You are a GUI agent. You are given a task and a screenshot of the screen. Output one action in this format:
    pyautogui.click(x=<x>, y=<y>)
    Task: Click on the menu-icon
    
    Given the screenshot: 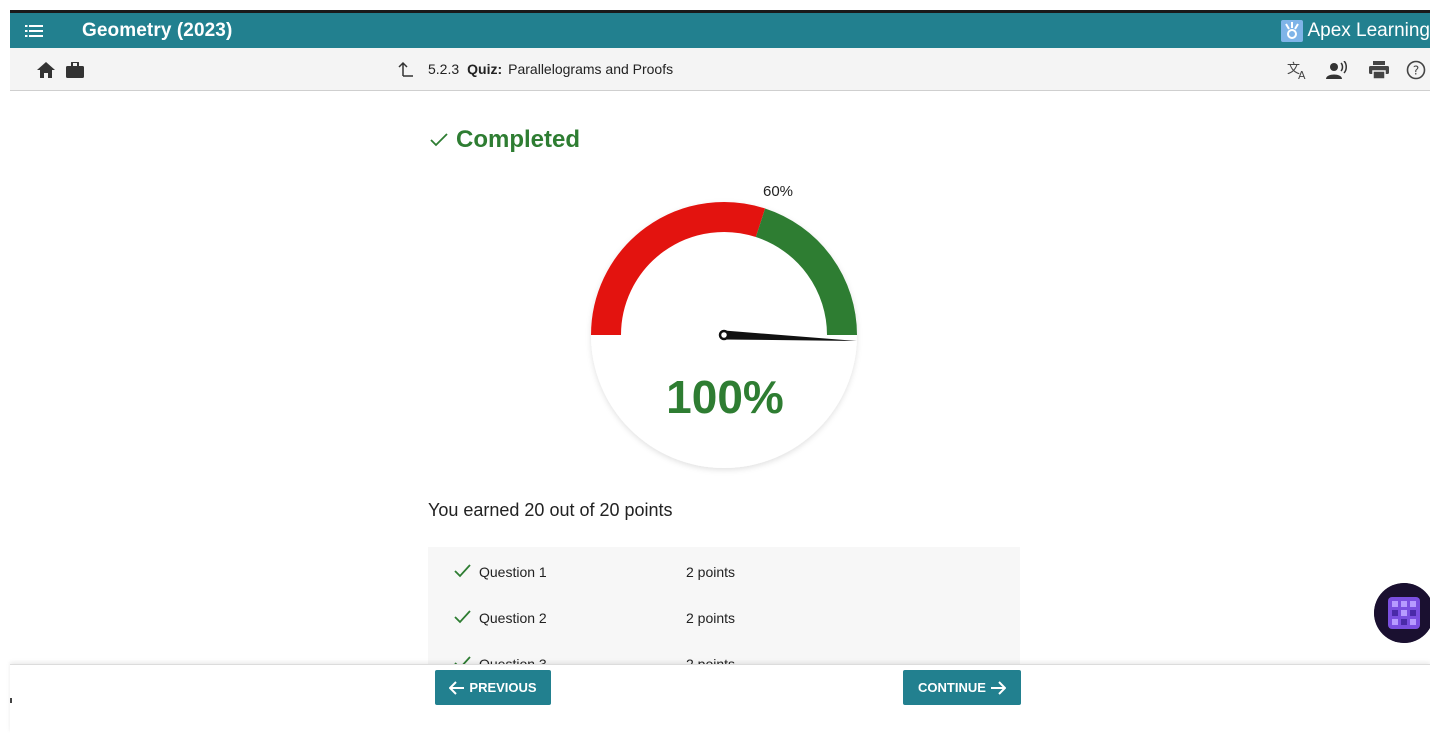 What is the action you would take?
    pyautogui.click(x=34, y=30)
    